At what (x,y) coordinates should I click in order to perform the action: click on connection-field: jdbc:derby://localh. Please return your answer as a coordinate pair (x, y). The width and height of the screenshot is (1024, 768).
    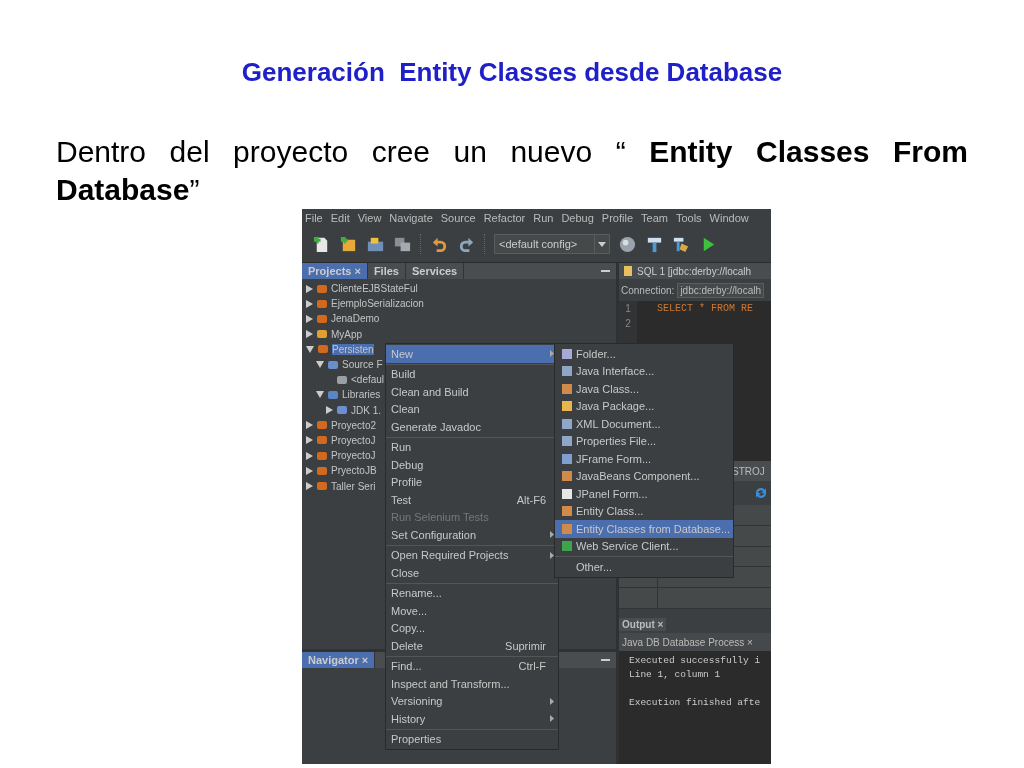
    Looking at the image, I should click on (720, 290).